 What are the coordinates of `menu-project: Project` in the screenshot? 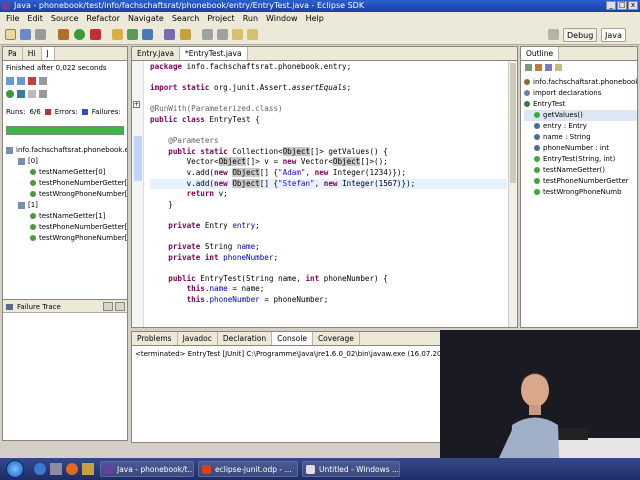 It's located at (220, 18).